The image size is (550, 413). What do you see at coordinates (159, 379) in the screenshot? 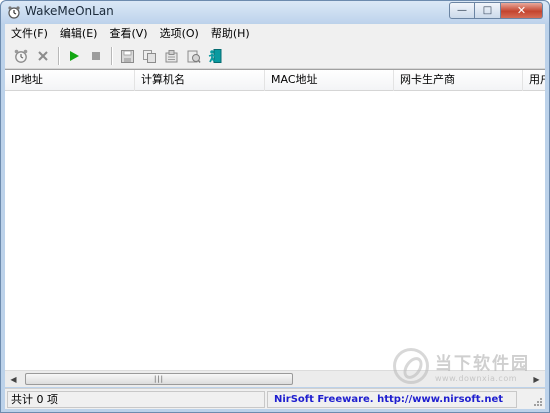
I see `scrollbar-thumb: |||` at bounding box center [159, 379].